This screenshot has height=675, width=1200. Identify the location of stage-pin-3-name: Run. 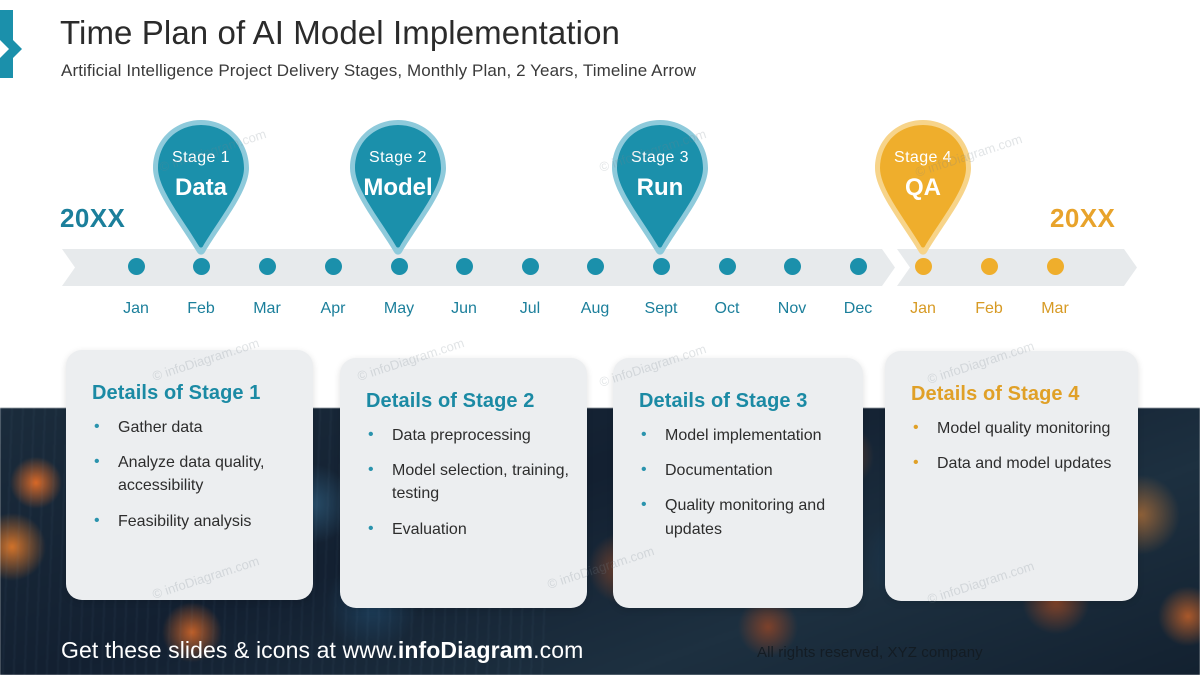
(660, 187).